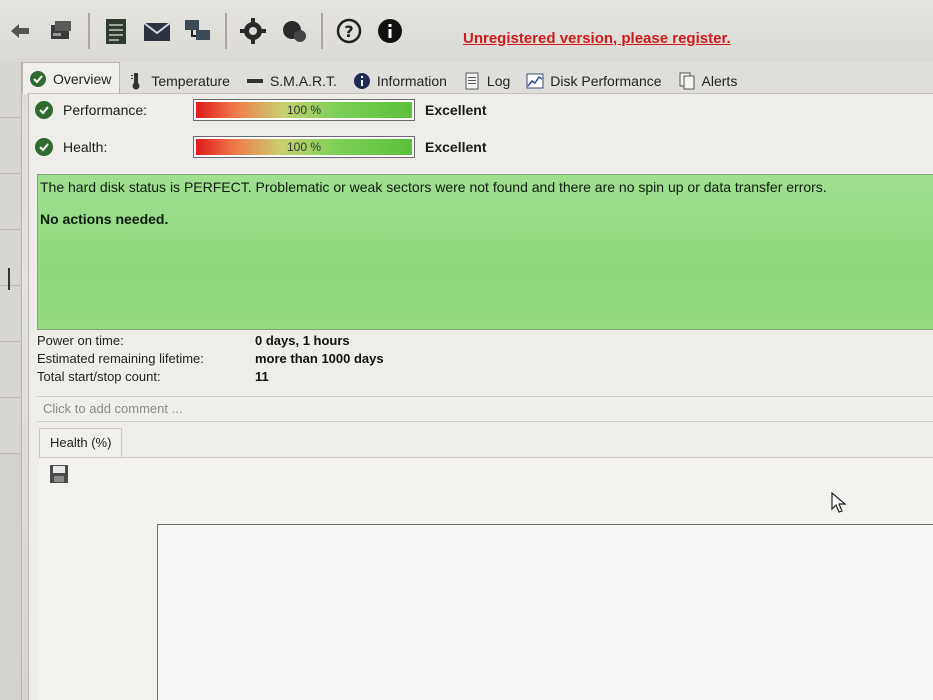 This screenshot has height=700, width=933. What do you see at coordinates (253, 31) in the screenshot?
I see `settings-gear-icon` at bounding box center [253, 31].